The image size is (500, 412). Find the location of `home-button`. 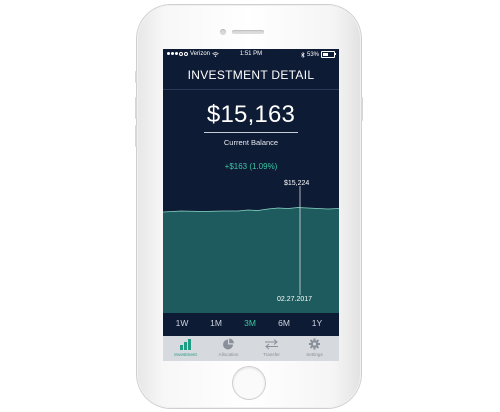

home-button is located at coordinates (249, 383).